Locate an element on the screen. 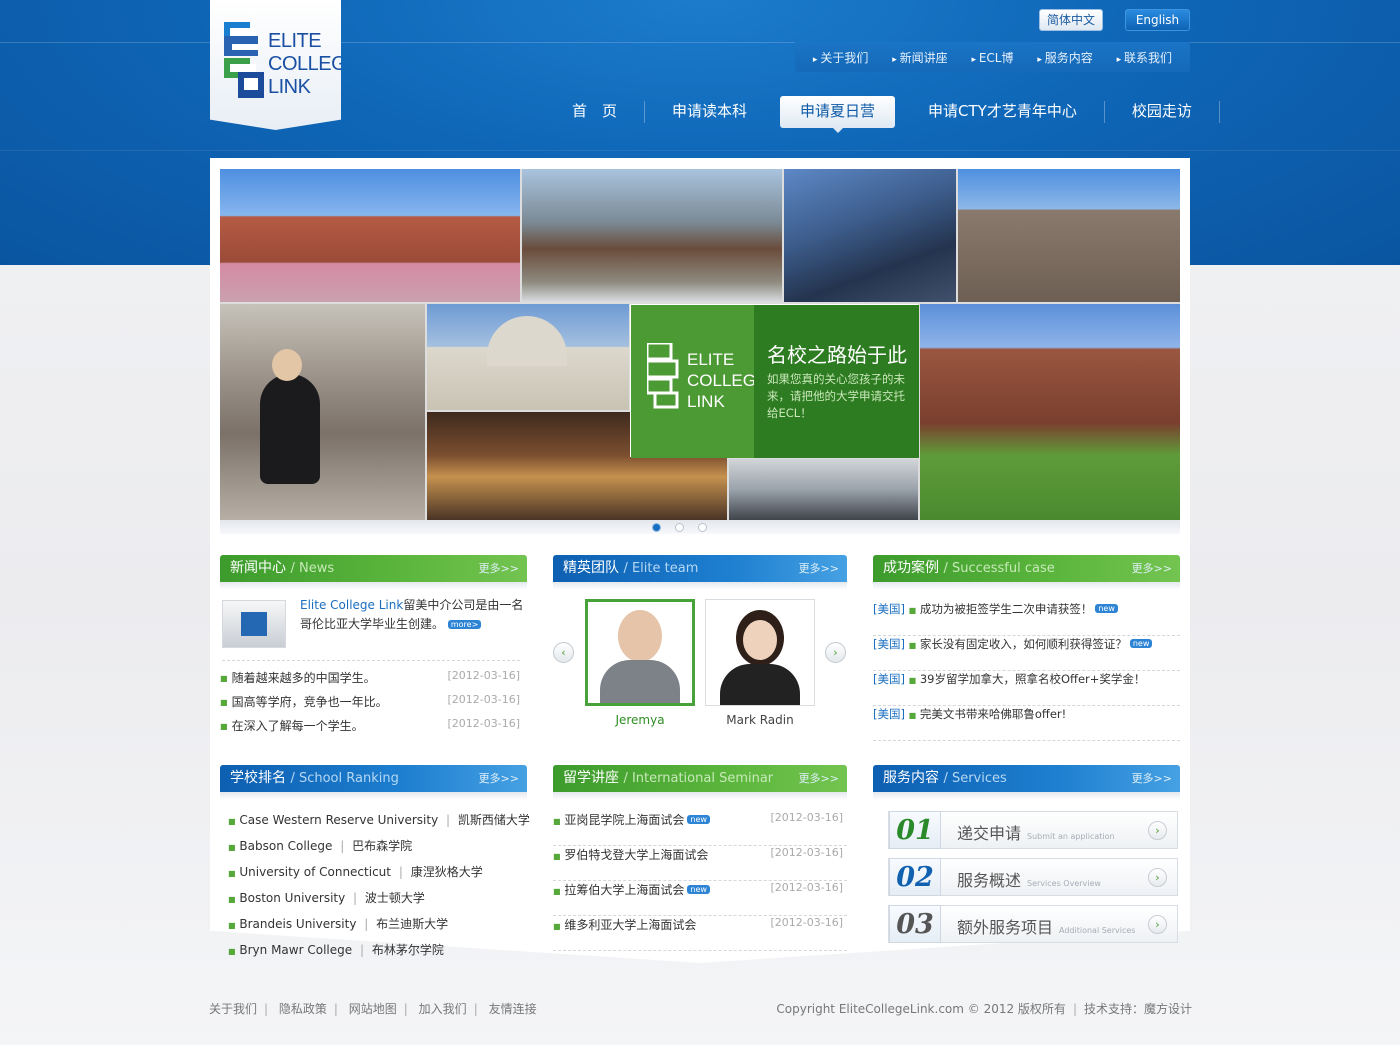 The height and width of the screenshot is (1045, 1400). team-next-button: › is located at coordinates (835, 652).